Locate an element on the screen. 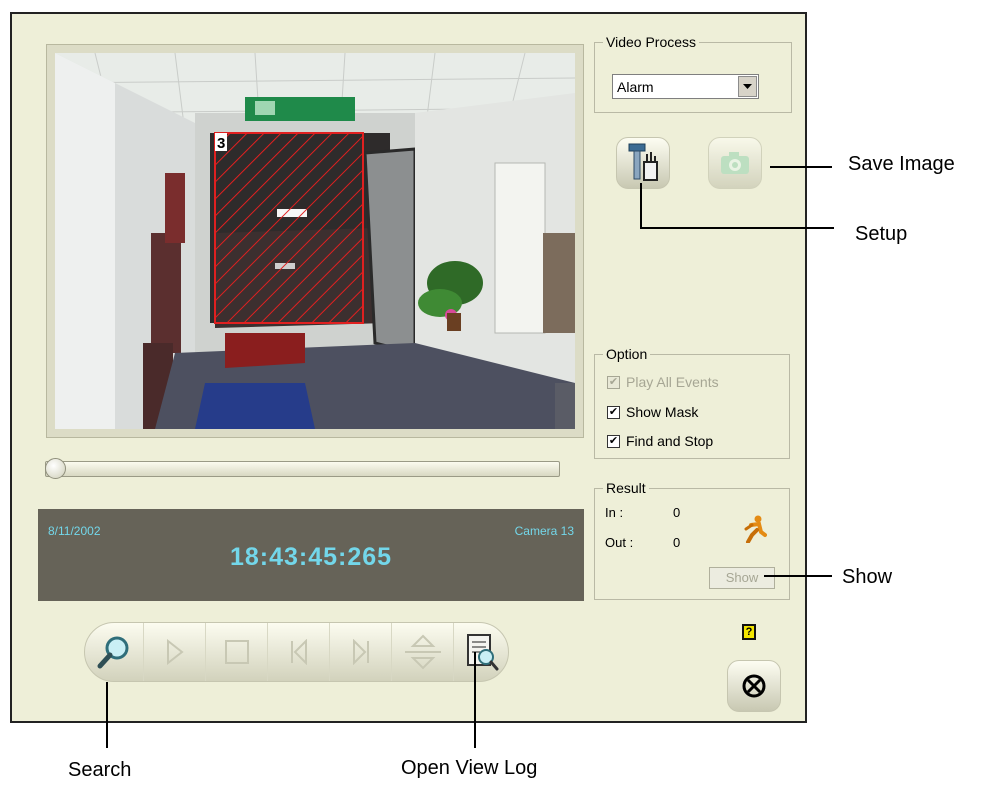 The height and width of the screenshot is (805, 988). open-view-log-button is located at coordinates (482, 652).